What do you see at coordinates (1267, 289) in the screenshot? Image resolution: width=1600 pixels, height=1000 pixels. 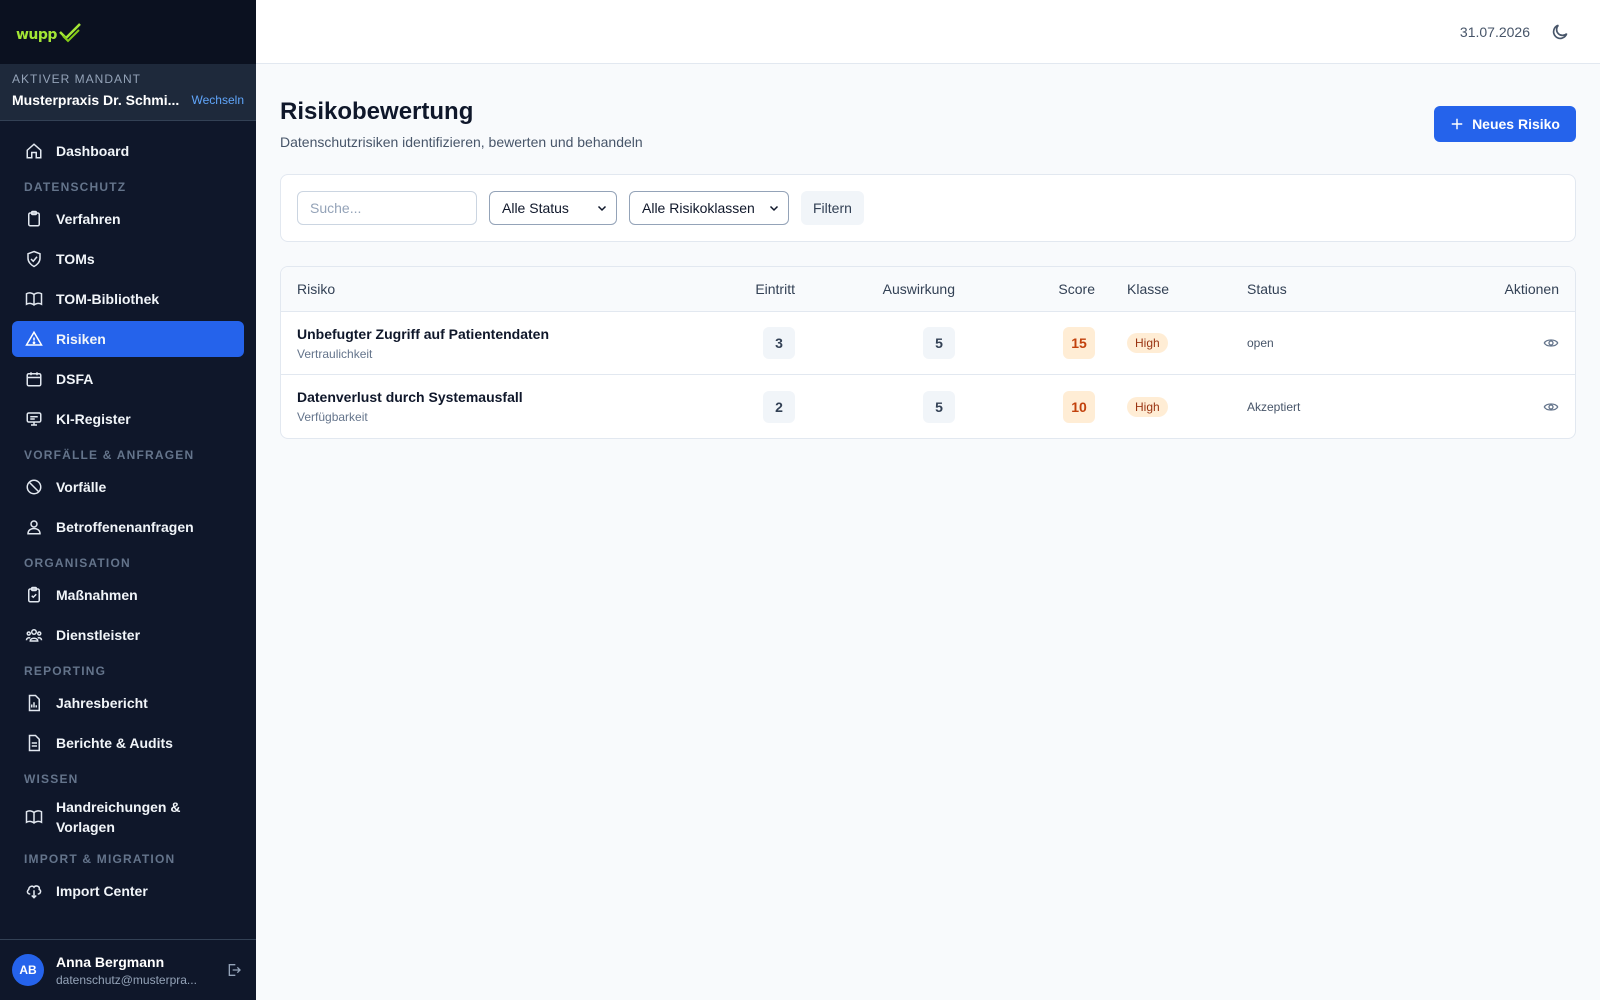 I see `col-status: Status` at bounding box center [1267, 289].